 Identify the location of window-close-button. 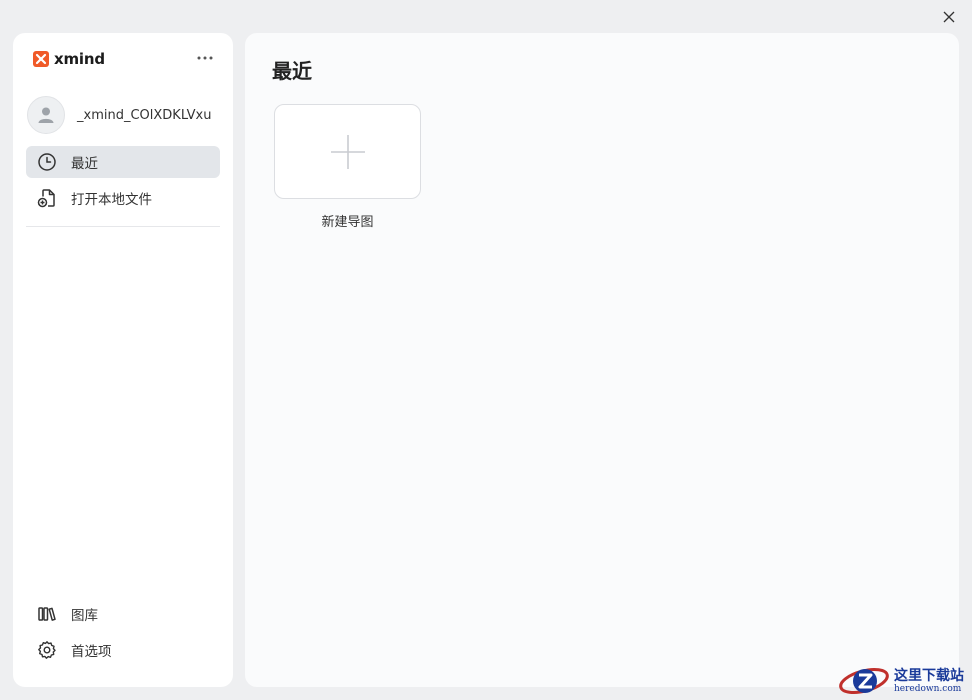
(949, 17).